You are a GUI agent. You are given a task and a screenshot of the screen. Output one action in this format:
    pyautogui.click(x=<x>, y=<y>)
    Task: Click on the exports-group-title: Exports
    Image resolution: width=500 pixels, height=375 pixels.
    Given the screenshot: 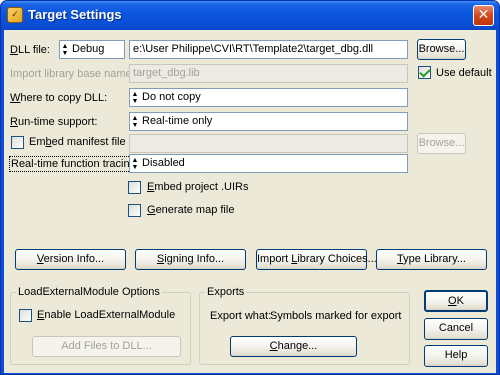 What is the action you would take?
    pyautogui.click(x=226, y=292)
    